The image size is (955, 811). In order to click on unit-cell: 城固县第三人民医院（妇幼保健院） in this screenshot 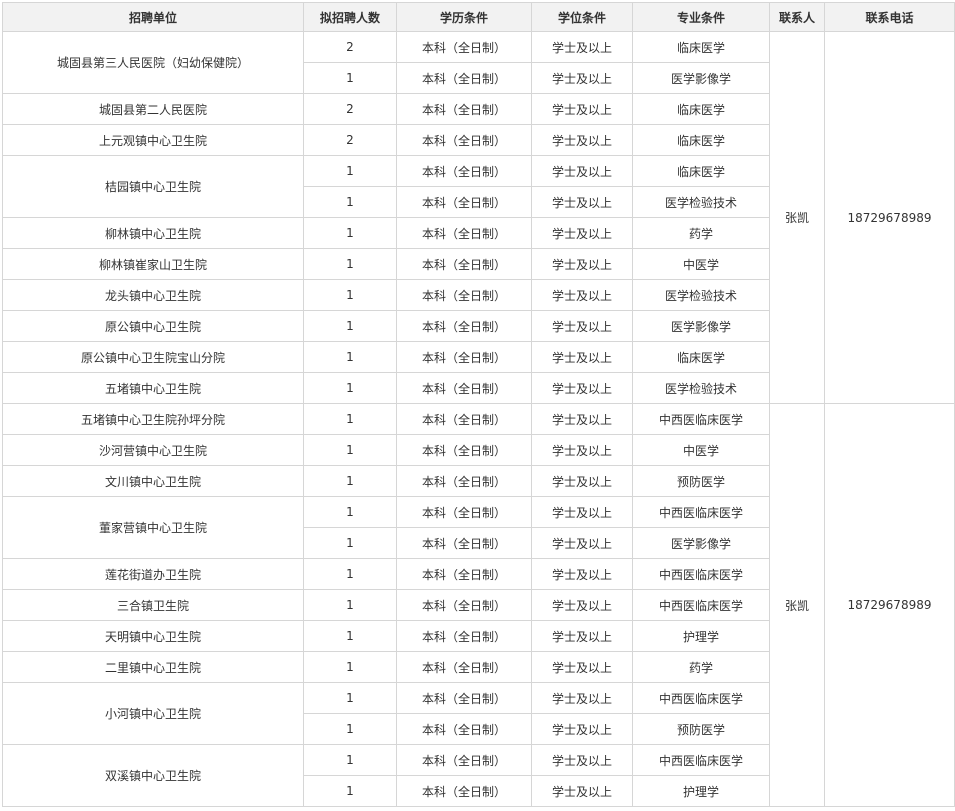, I will do `click(153, 62)`.